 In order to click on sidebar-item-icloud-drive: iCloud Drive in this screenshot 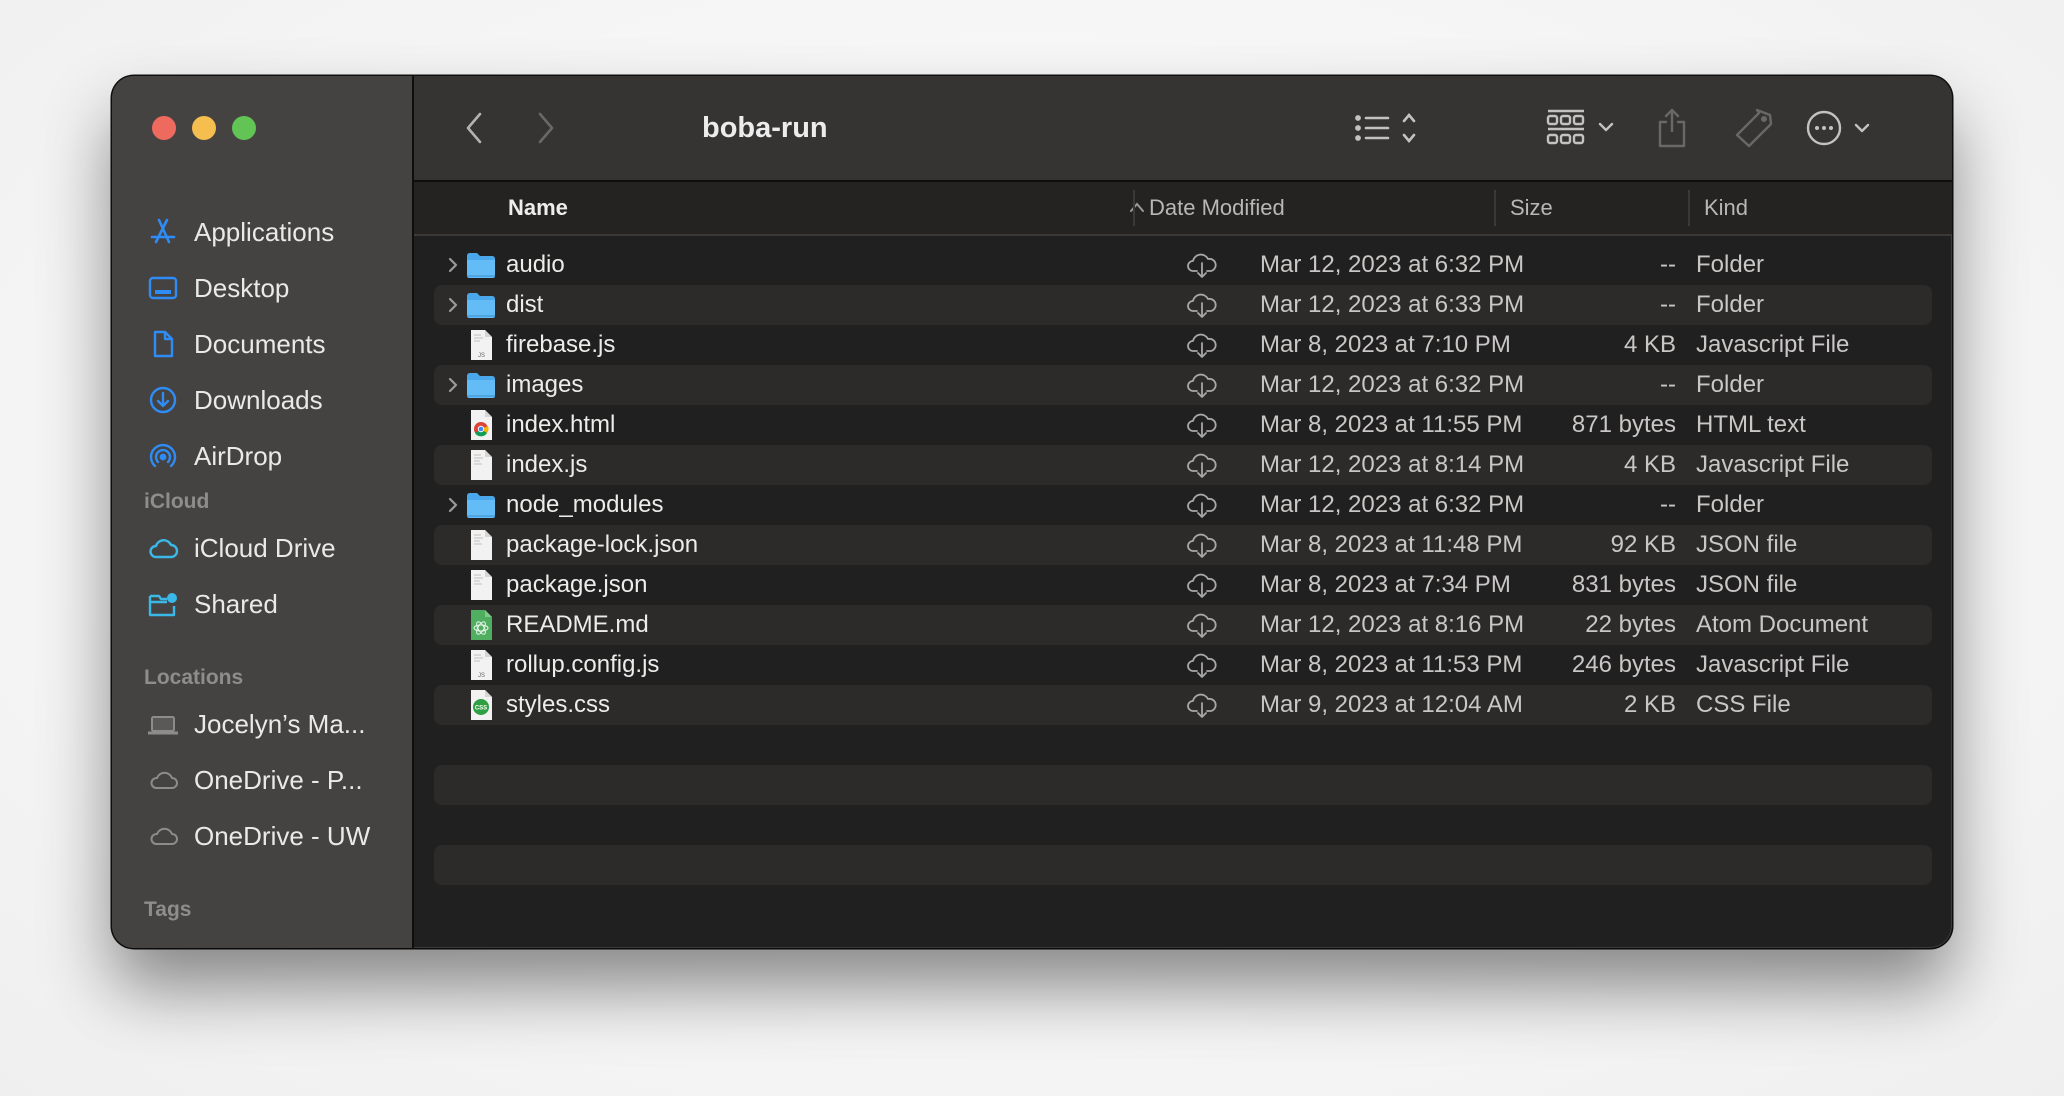, I will do `click(262, 548)`.